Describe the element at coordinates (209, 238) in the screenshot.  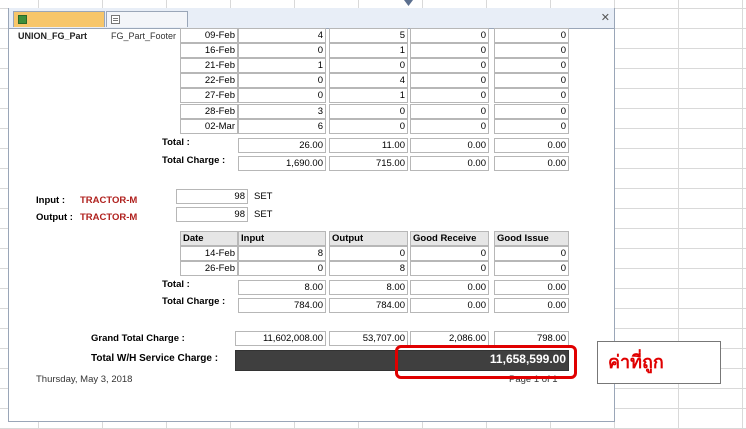
I see `header-date: Date` at that location.